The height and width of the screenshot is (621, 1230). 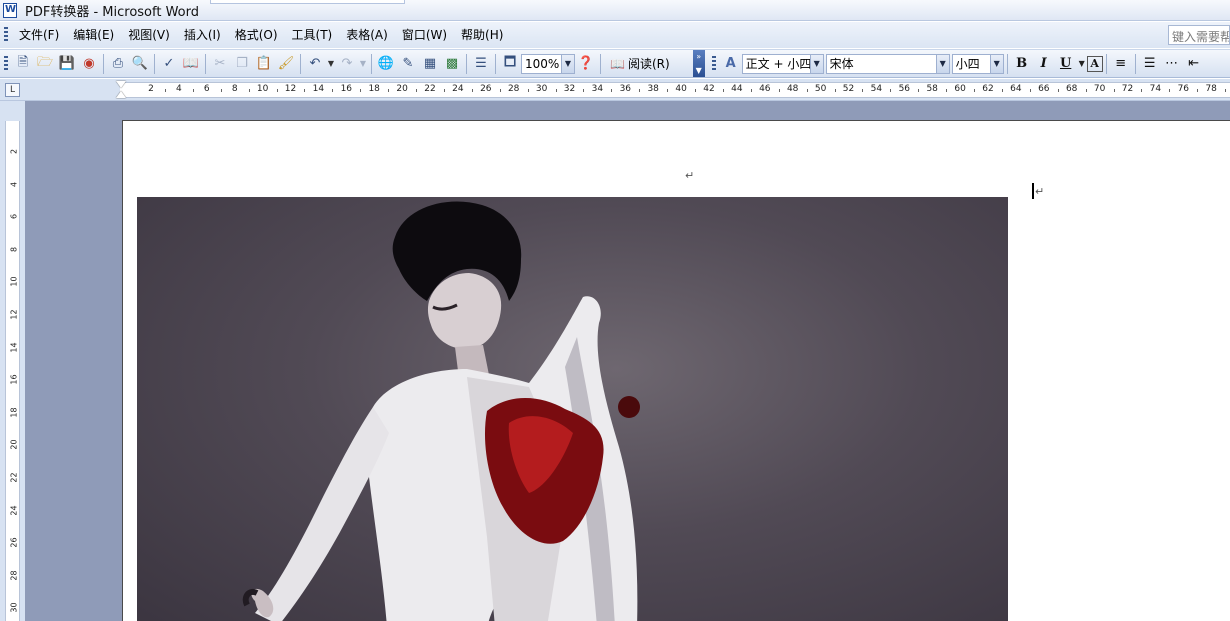 I want to click on italic-button: I, so click(x=1044, y=64).